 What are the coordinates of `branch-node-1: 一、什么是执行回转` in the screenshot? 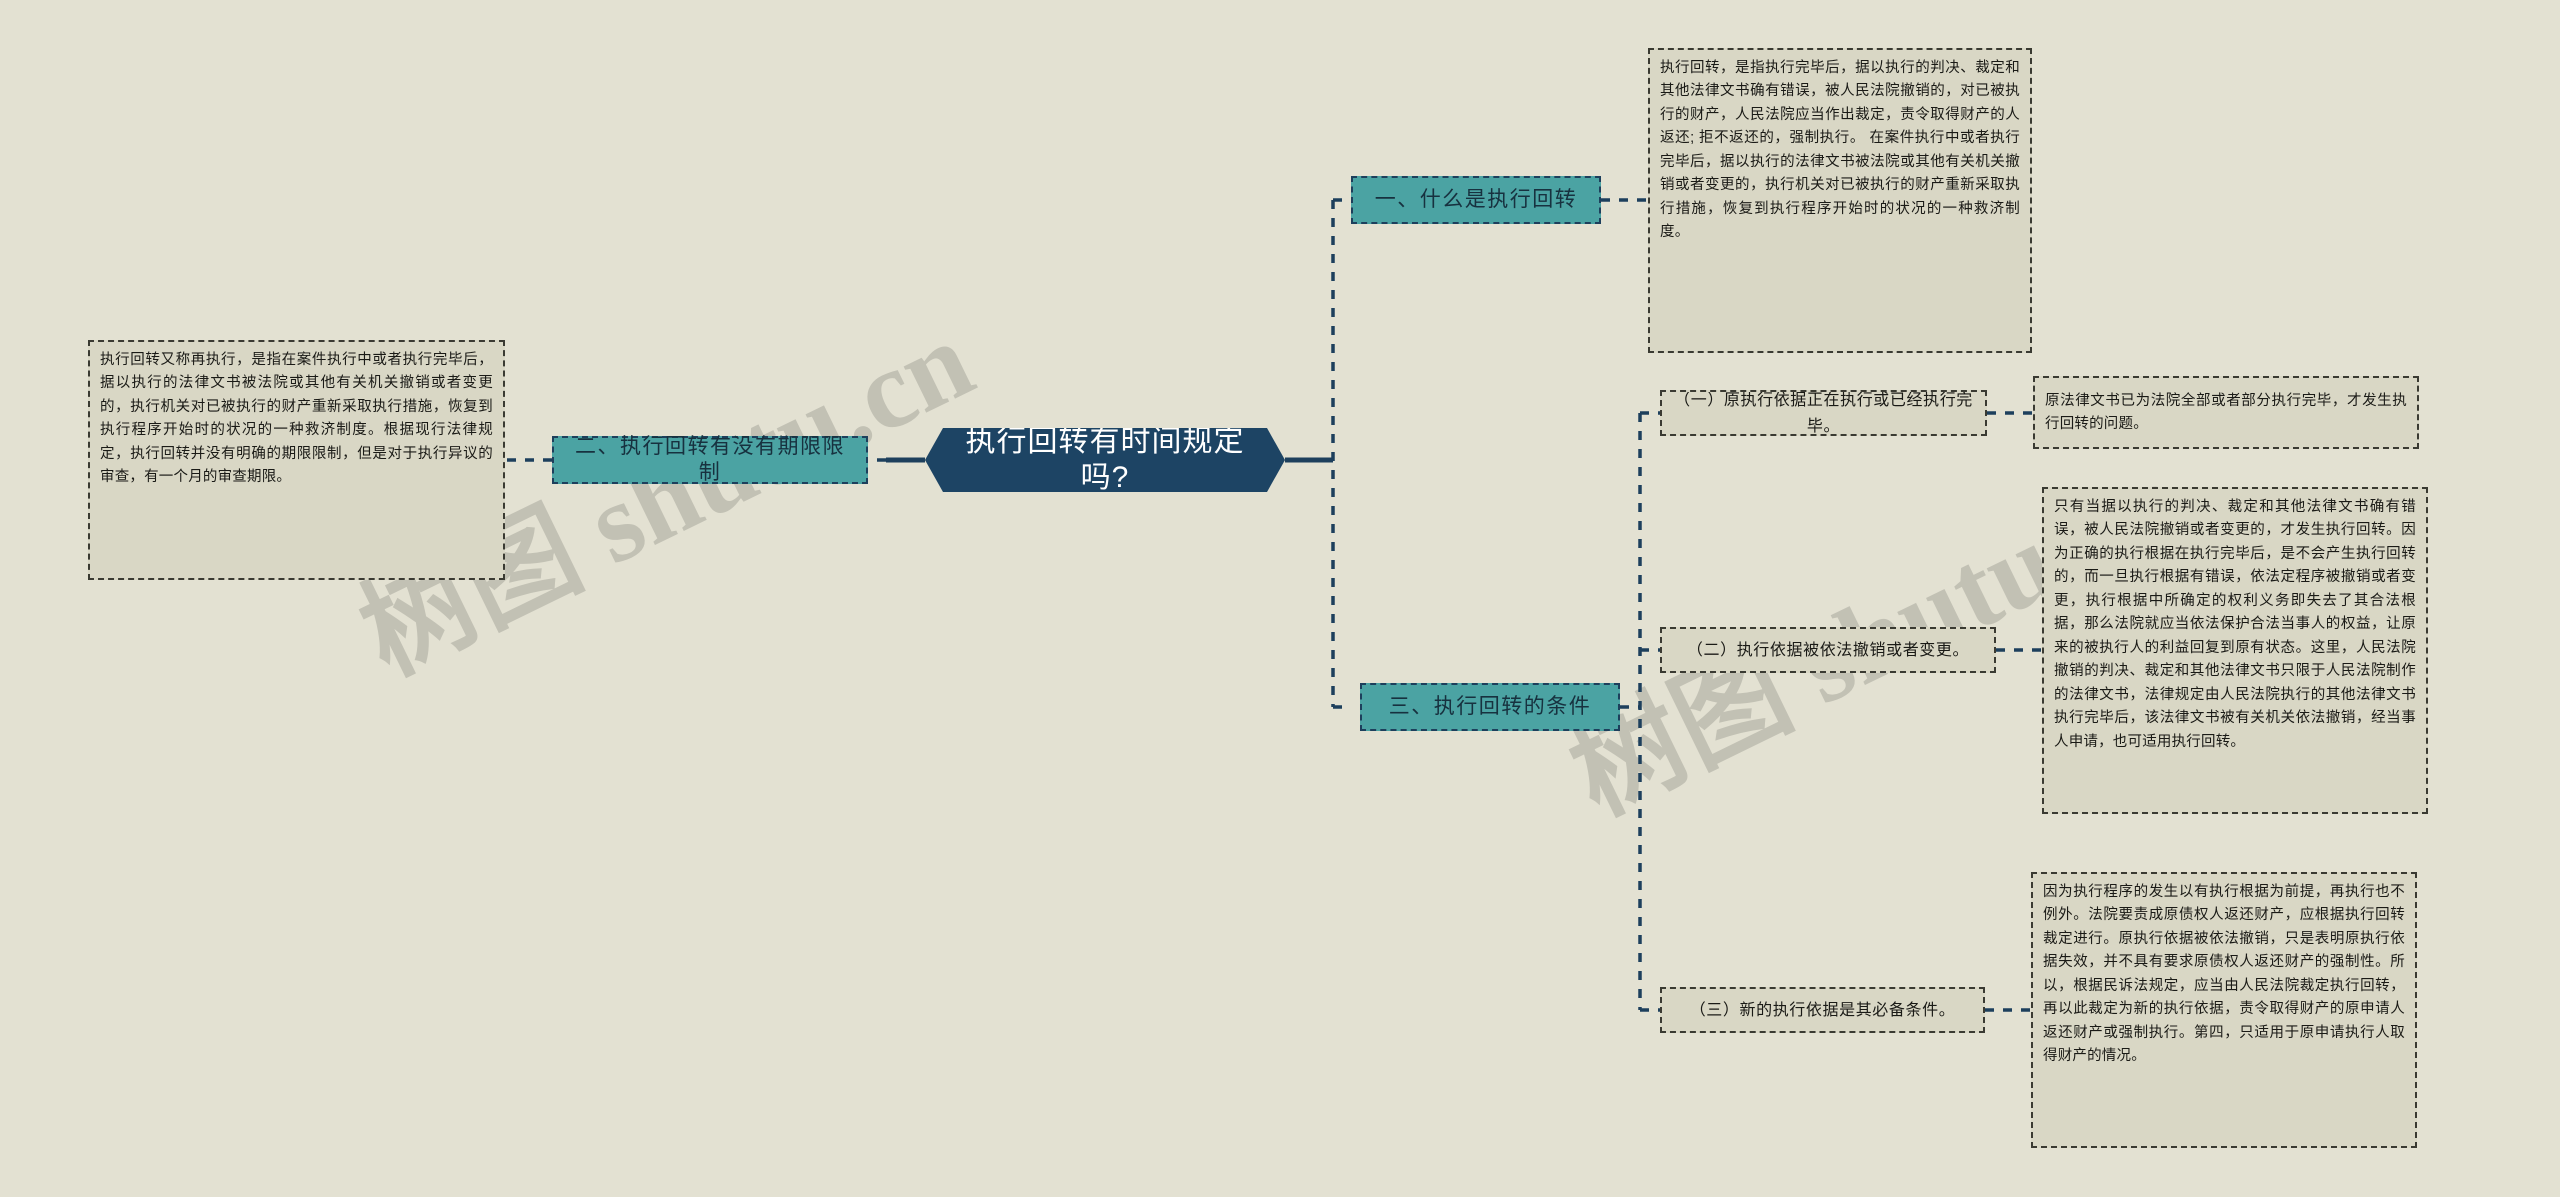 It's located at (1476, 200).